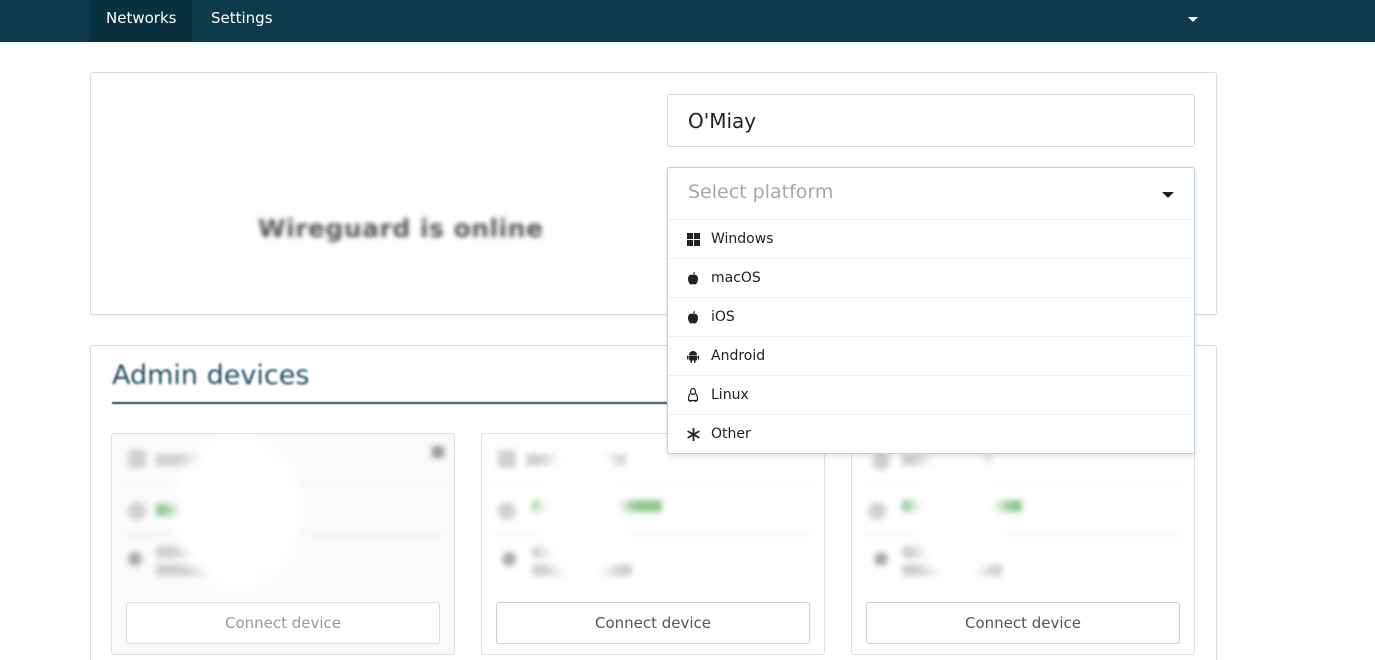 This screenshot has height=660, width=1375. What do you see at coordinates (141, 18) in the screenshot?
I see `nav-tab-label: Networks` at bounding box center [141, 18].